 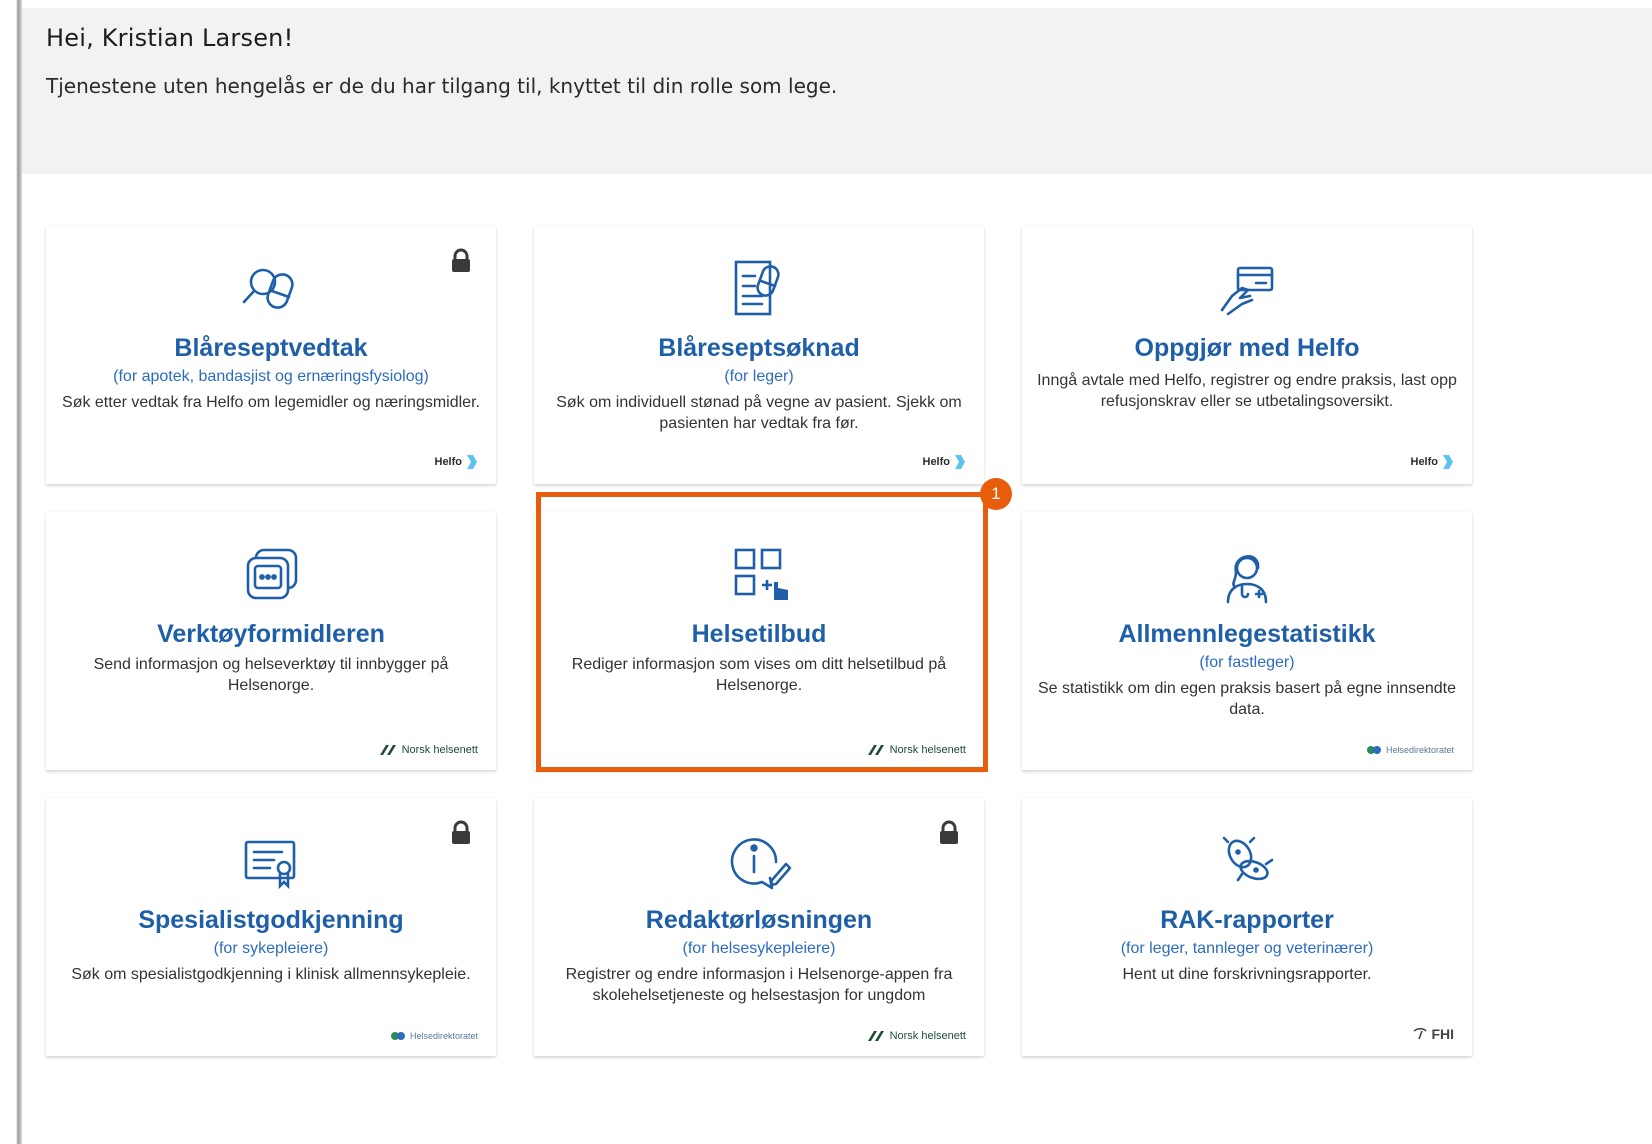 I want to click on doctor-icon, so click(x=1247, y=579).